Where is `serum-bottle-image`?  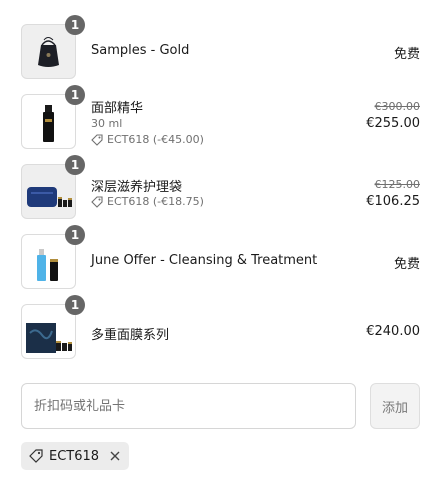 serum-bottle-image is located at coordinates (48, 123).